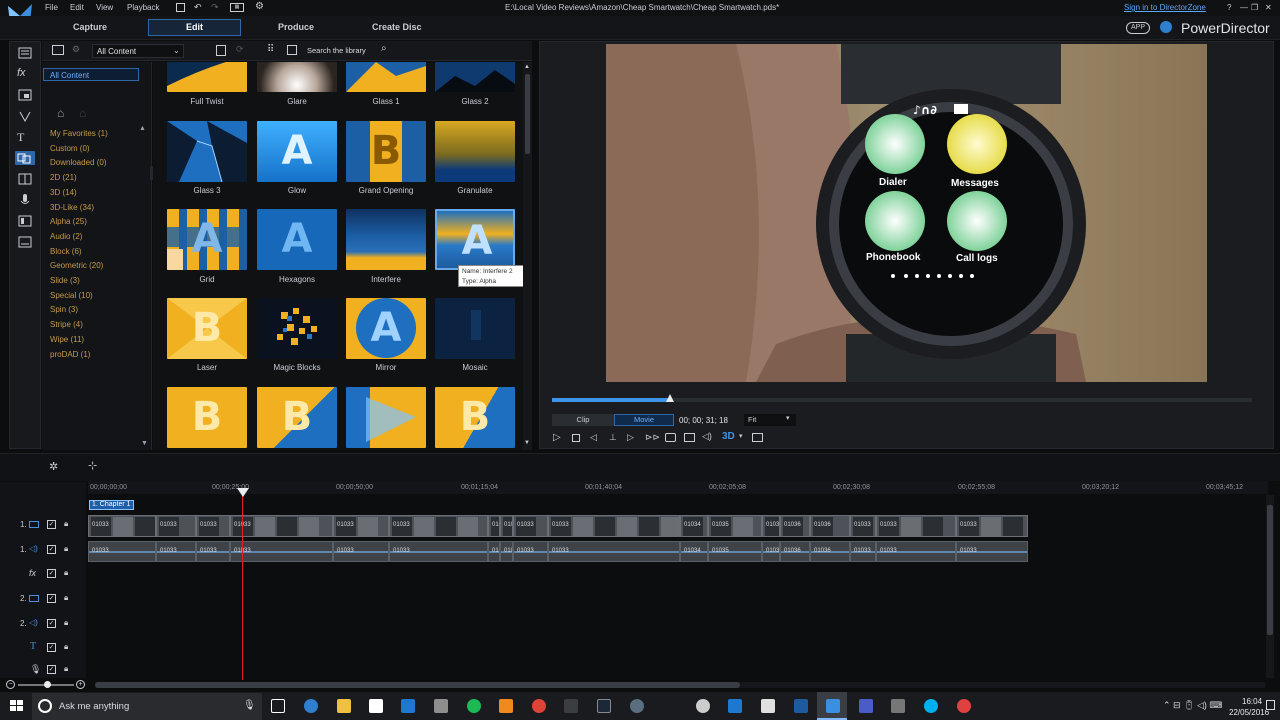 The width and height of the screenshot is (1280, 720). I want to click on media-app-icon, so click(441, 706).